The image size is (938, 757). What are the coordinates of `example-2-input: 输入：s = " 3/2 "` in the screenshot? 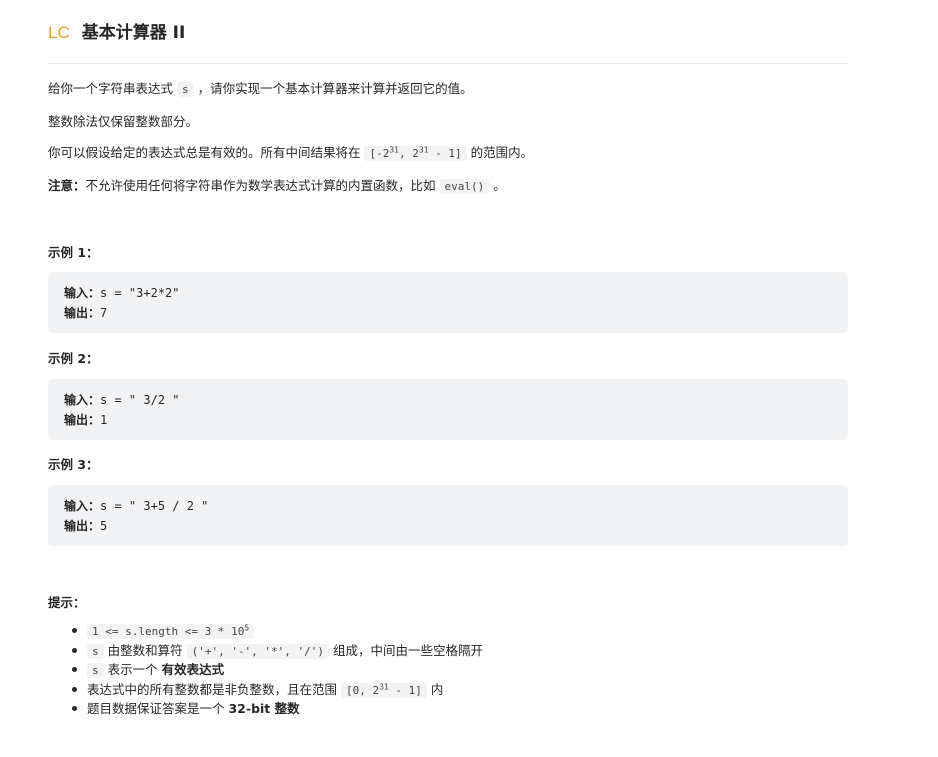 It's located at (122, 400).